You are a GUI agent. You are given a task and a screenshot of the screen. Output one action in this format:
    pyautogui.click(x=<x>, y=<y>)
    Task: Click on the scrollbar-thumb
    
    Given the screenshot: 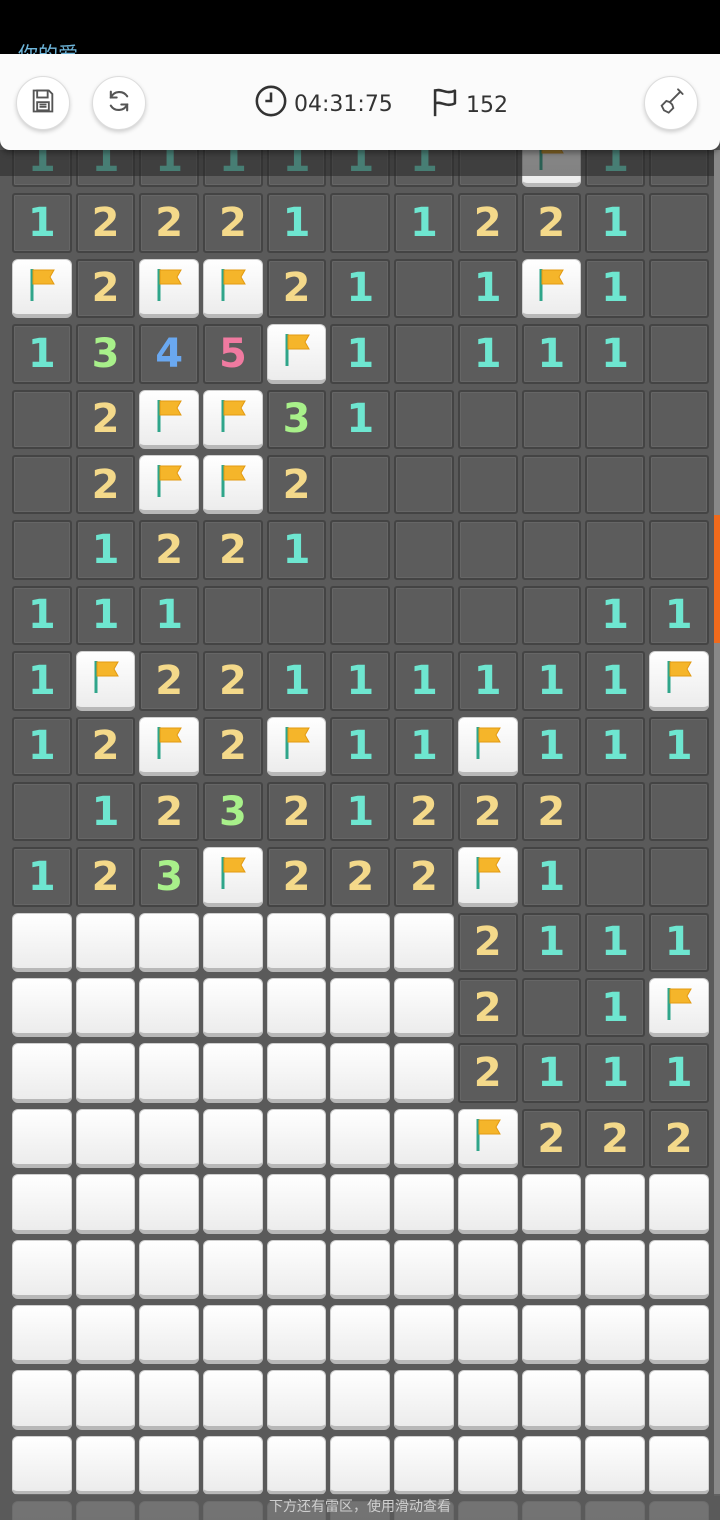 What is the action you would take?
    pyautogui.click(x=717, y=579)
    